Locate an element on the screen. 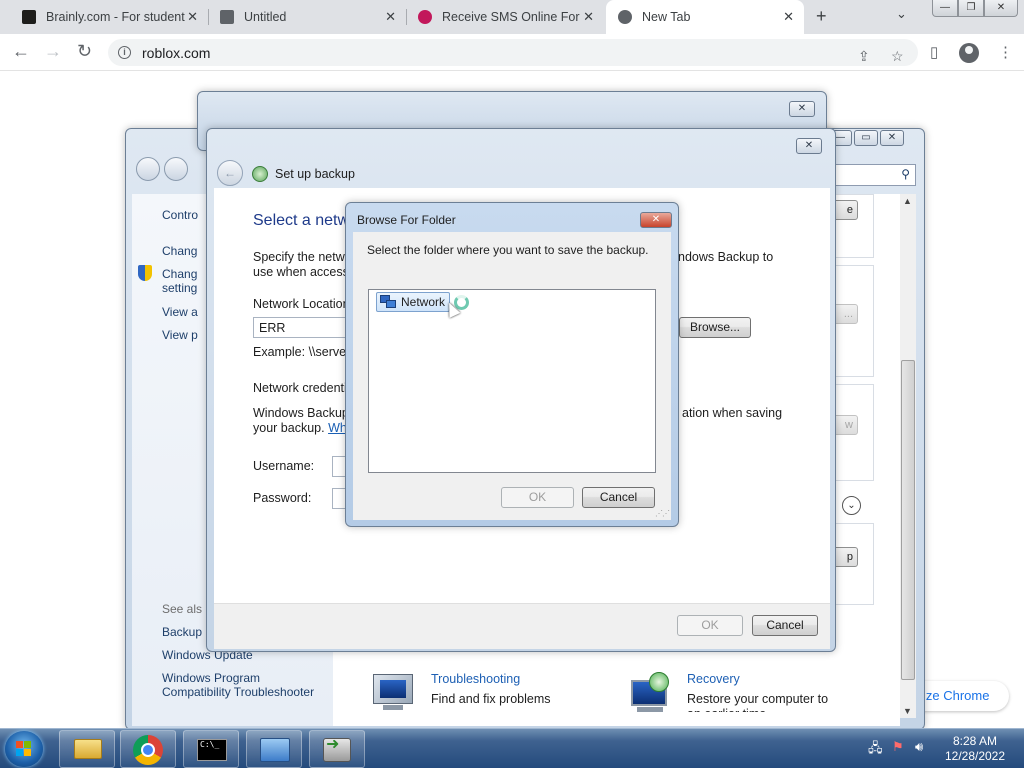 The image size is (1024, 768). tab-title: Receive SMS Online For is located at coordinates (511, 17).